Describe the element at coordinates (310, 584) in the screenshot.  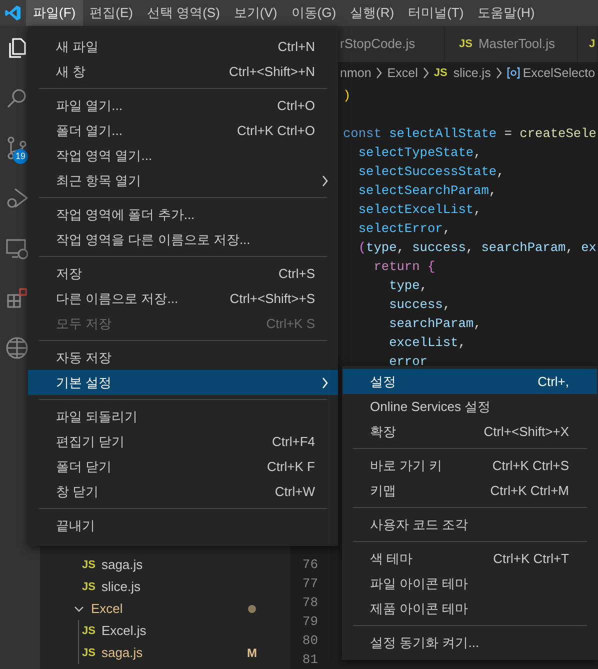
I see `line-number: 77` at that location.